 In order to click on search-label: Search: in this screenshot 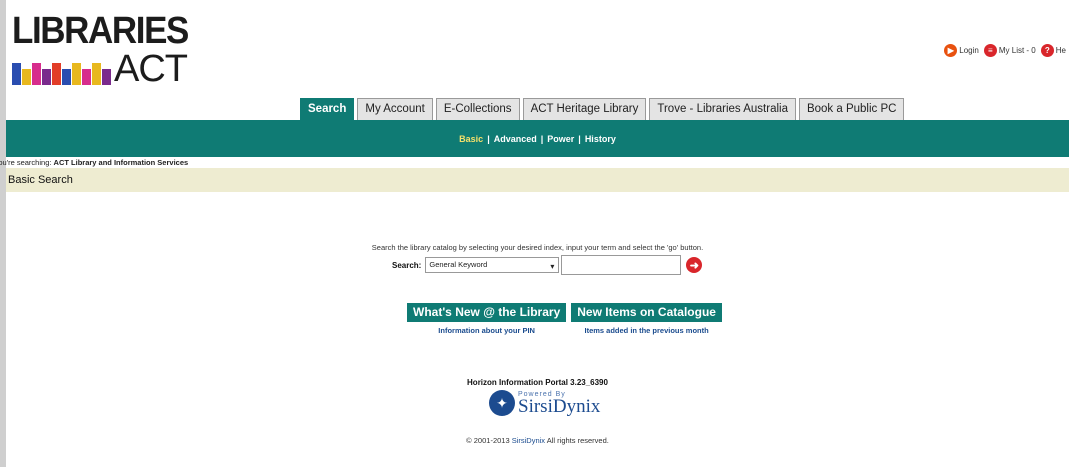, I will do `click(407, 265)`.